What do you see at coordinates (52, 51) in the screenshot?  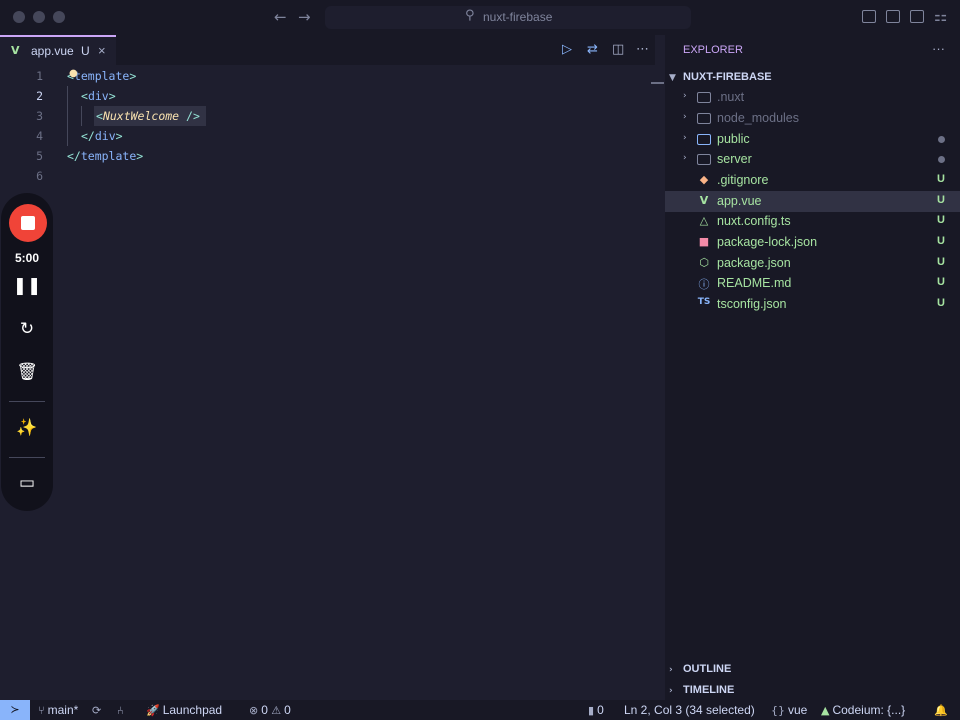 I see `tab-label: app.vue` at bounding box center [52, 51].